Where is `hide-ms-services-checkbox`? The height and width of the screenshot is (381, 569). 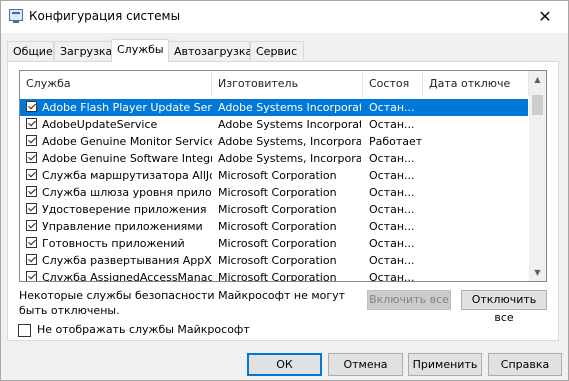
hide-ms-services-checkbox is located at coordinates (24, 330).